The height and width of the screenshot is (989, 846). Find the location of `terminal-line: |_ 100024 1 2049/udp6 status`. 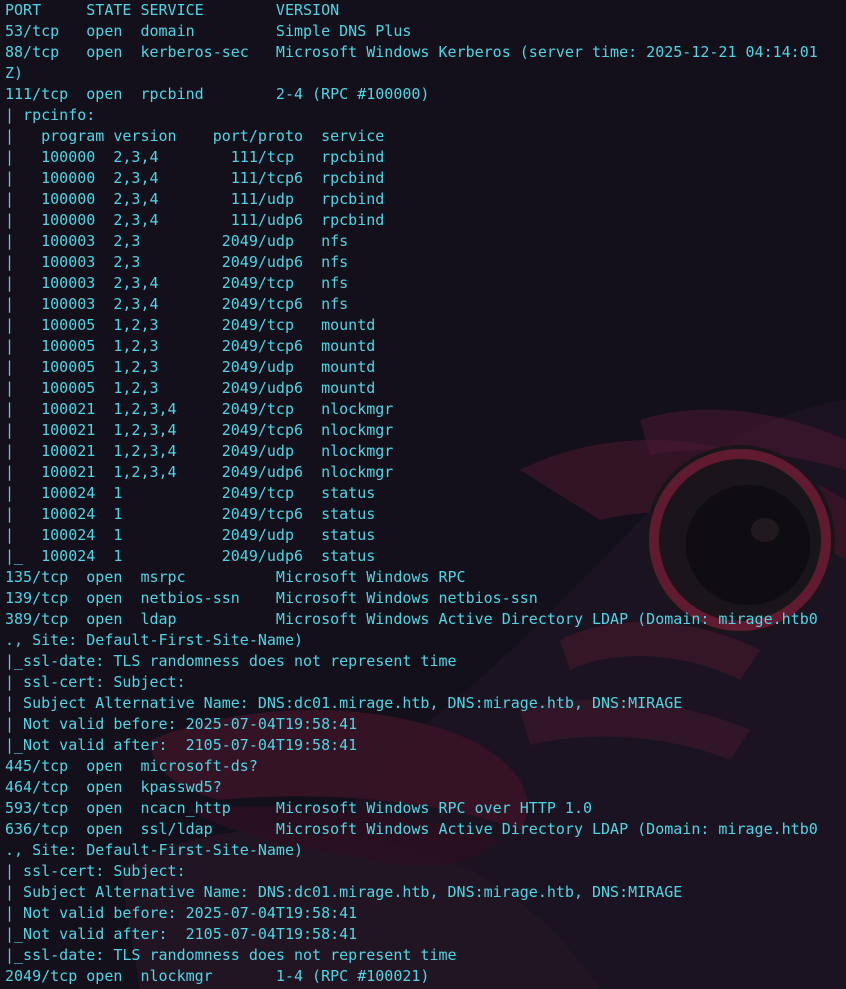

terminal-line: |_ 100024 1 2049/udp6 status is located at coordinates (190, 556).